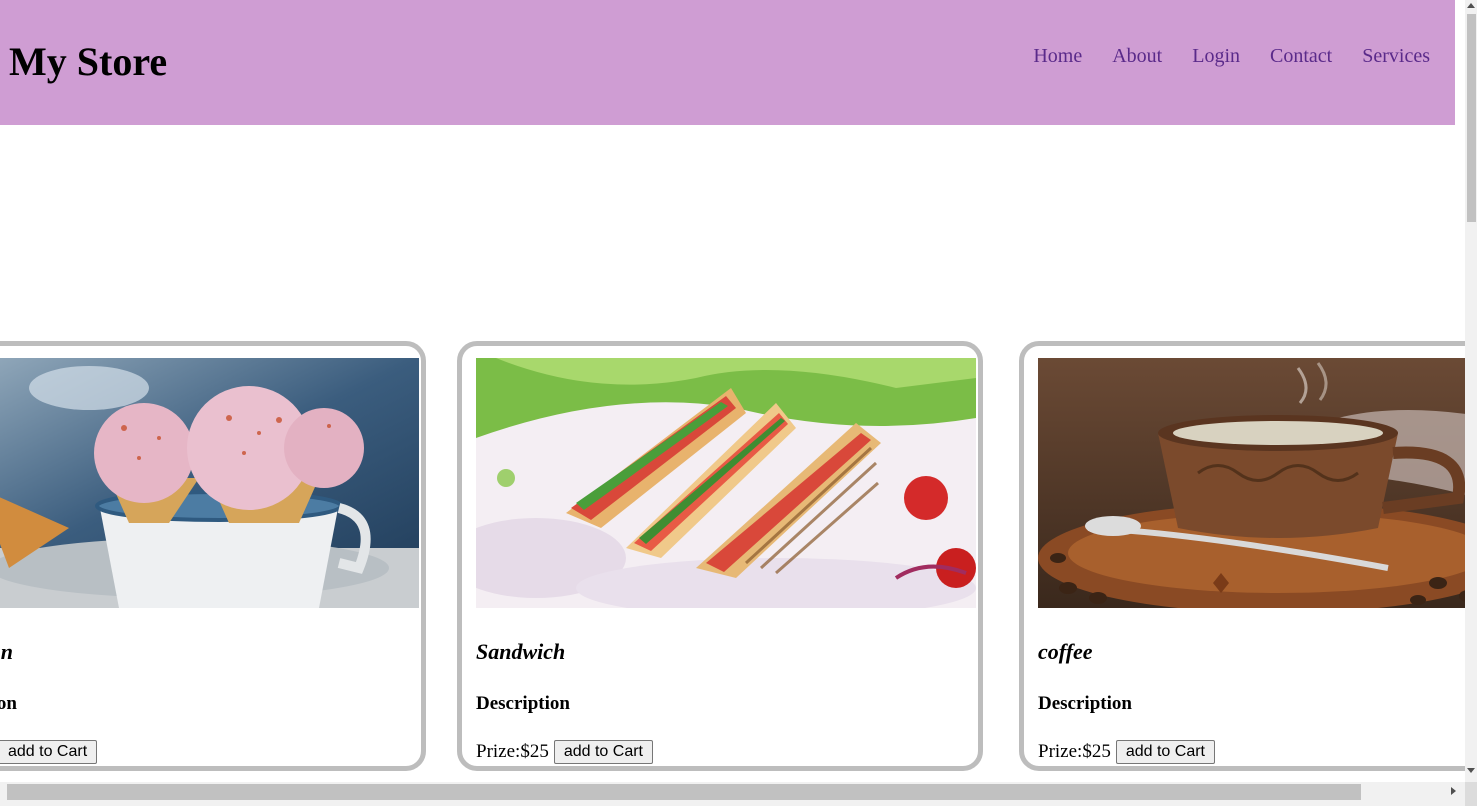  What do you see at coordinates (521, 651) in the screenshot?
I see `product-title: Sandwich` at bounding box center [521, 651].